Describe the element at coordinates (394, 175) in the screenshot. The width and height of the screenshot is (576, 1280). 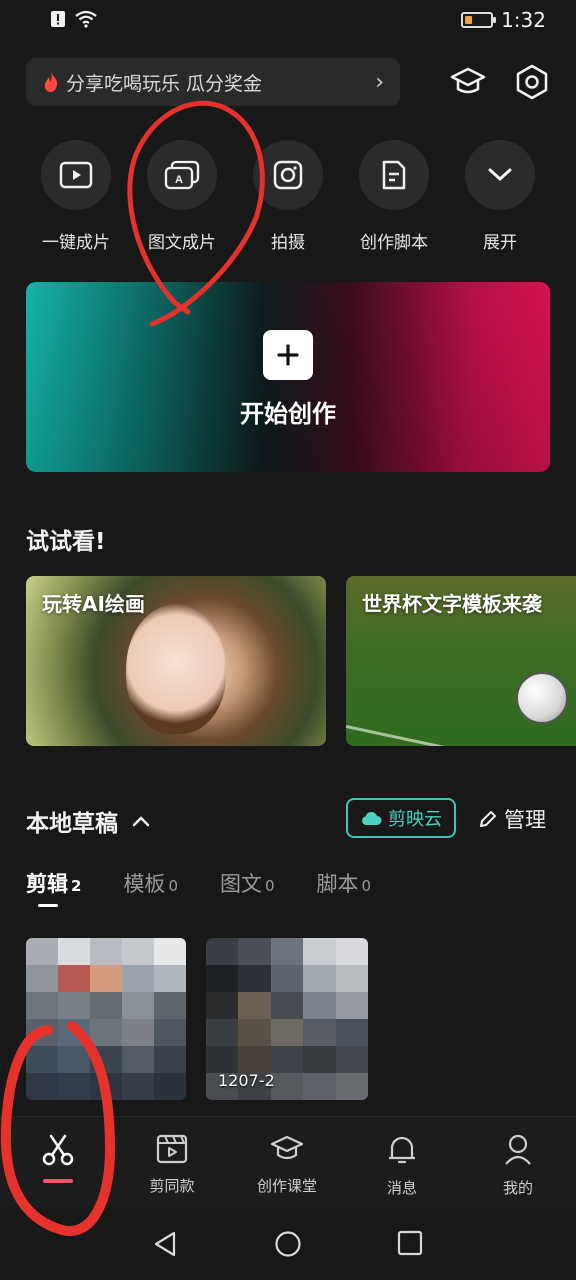
I see `script-icon` at that location.